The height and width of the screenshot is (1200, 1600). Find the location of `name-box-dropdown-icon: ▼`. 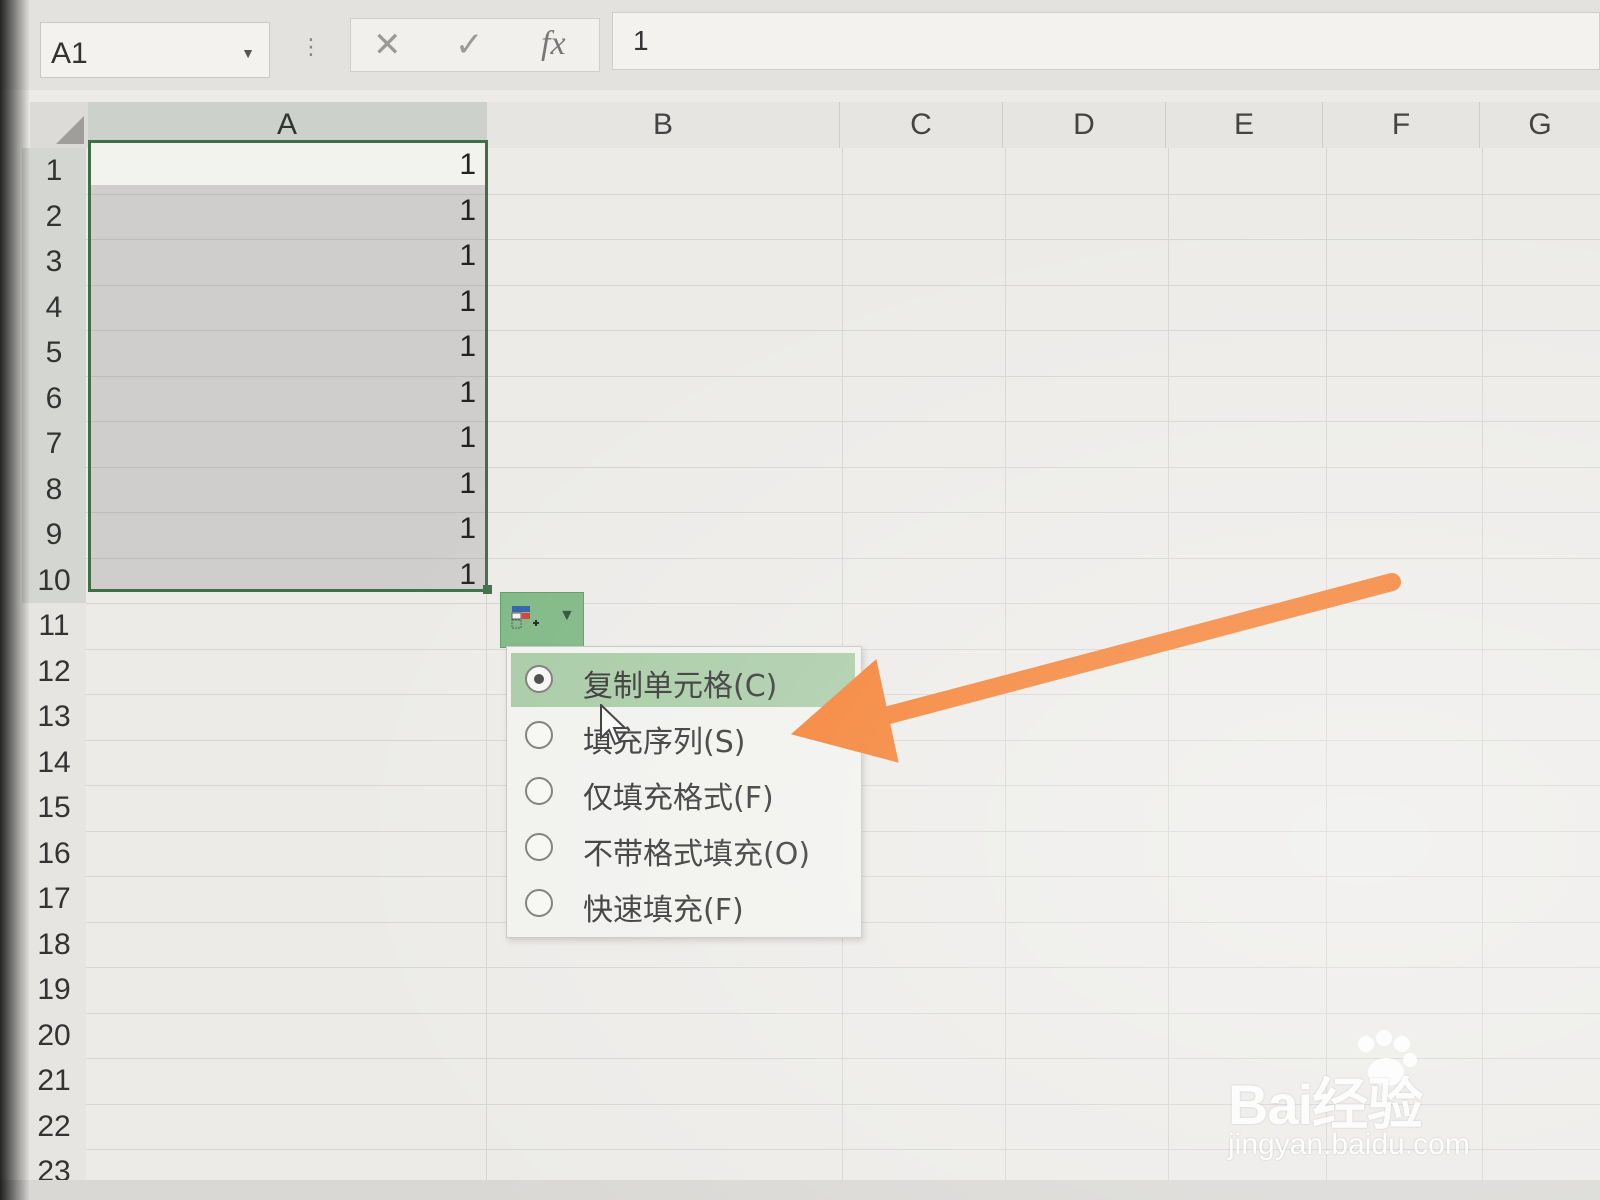

name-box-dropdown-icon: ▼ is located at coordinates (248, 53).